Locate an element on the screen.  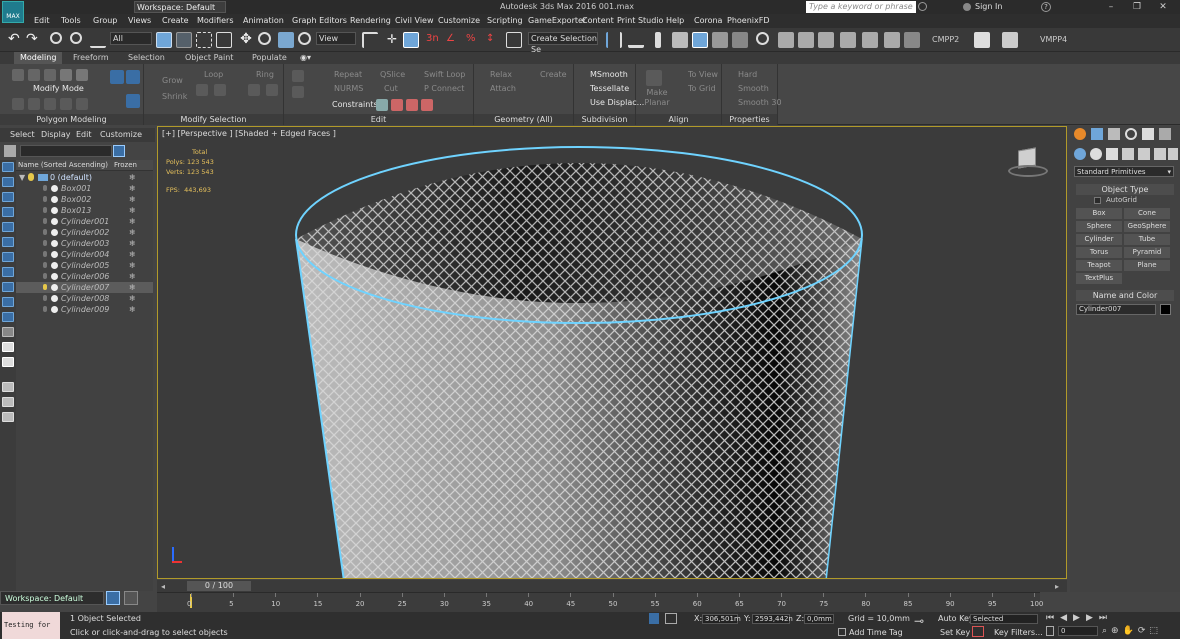
minimize-button: – is located at coordinates (1111, 7).